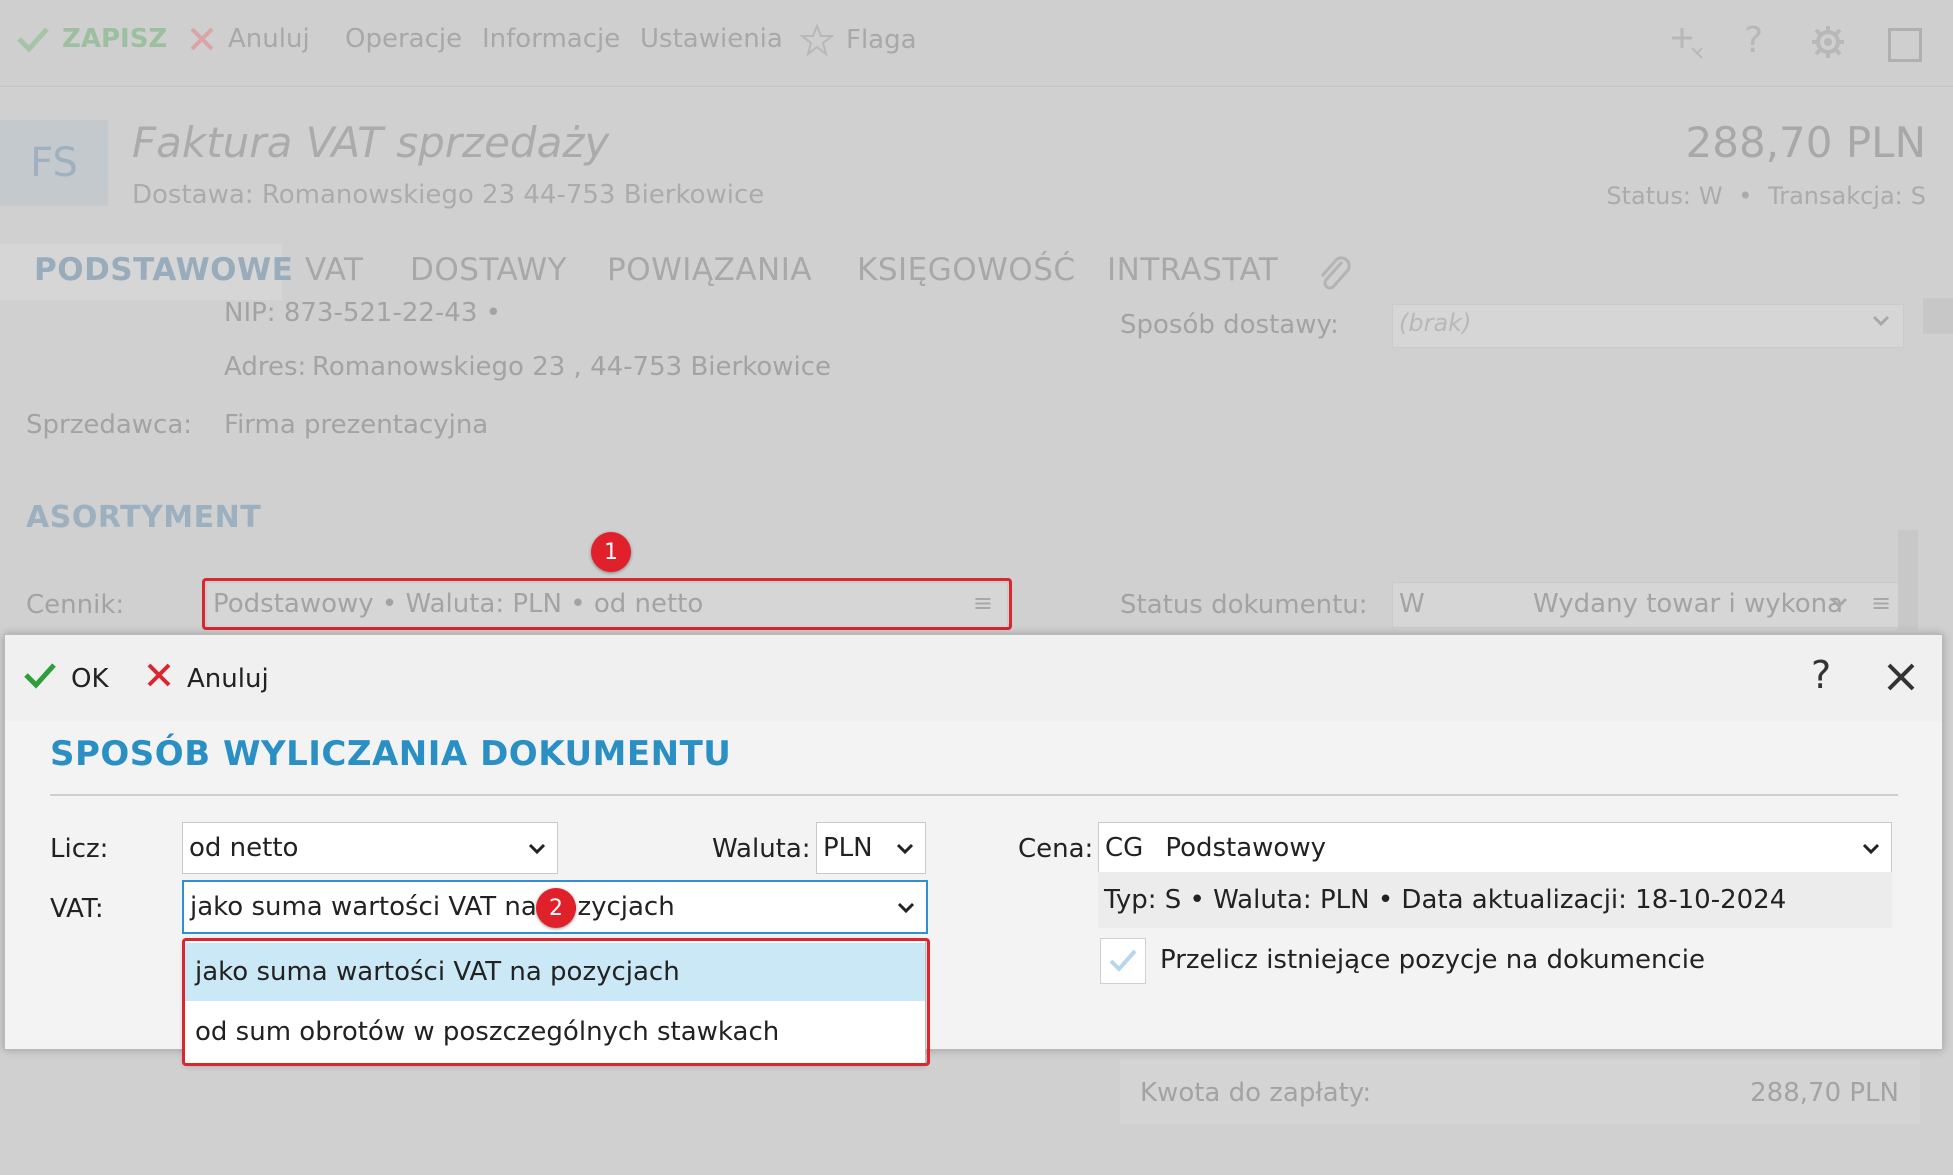  I want to click on dialog-toolbar: OK Anuluj ?, so click(973, 678).